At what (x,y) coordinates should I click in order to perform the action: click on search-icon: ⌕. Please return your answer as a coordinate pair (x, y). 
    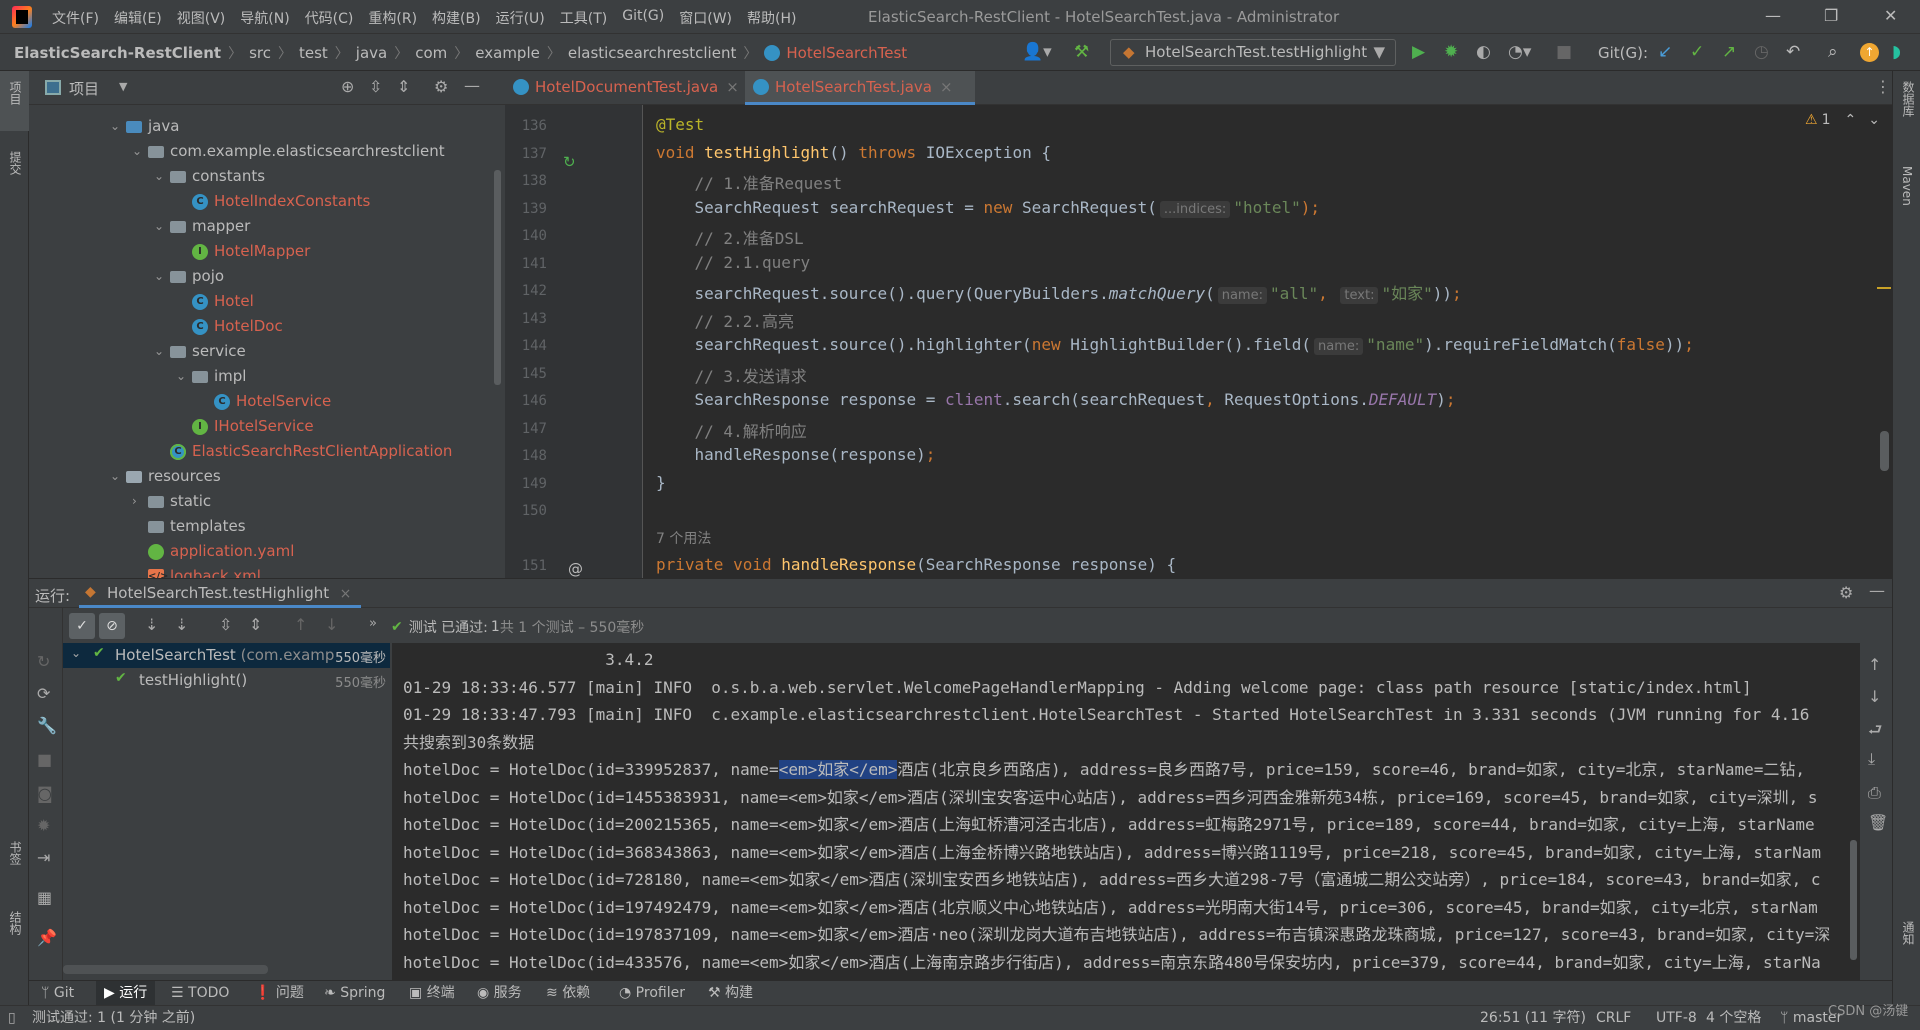
    Looking at the image, I should click on (1833, 52).